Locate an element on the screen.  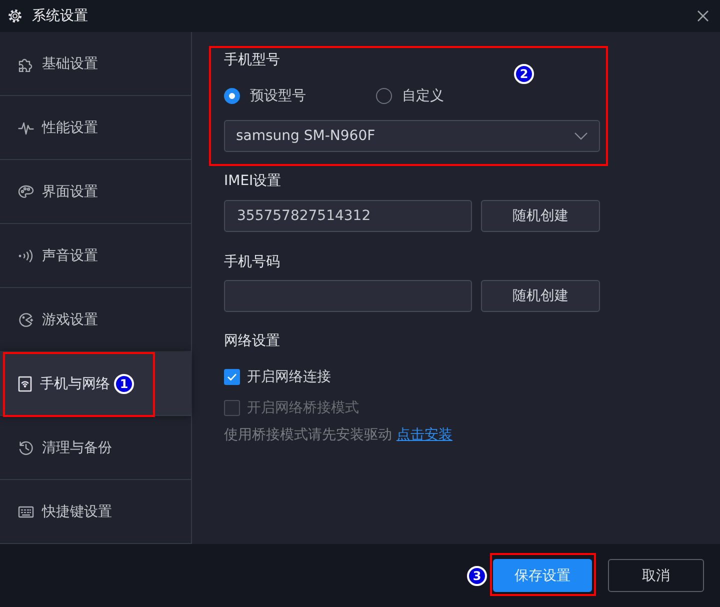
radio-label: 预设型号 is located at coordinates (278, 96).